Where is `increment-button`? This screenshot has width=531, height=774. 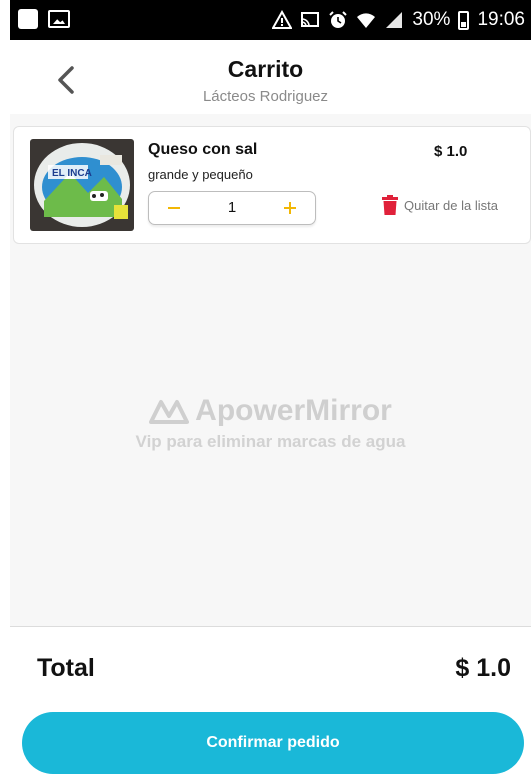
increment-button is located at coordinates (290, 208).